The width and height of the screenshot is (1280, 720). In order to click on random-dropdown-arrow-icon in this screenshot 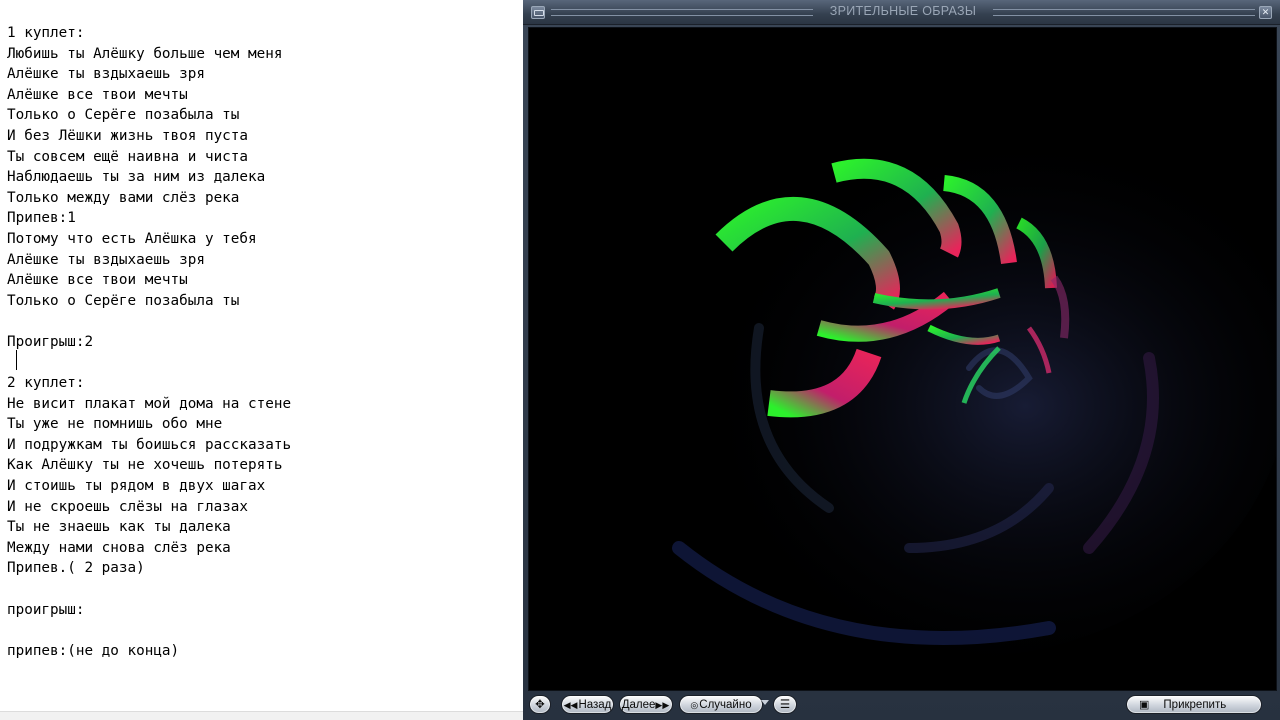, I will do `click(765, 702)`.